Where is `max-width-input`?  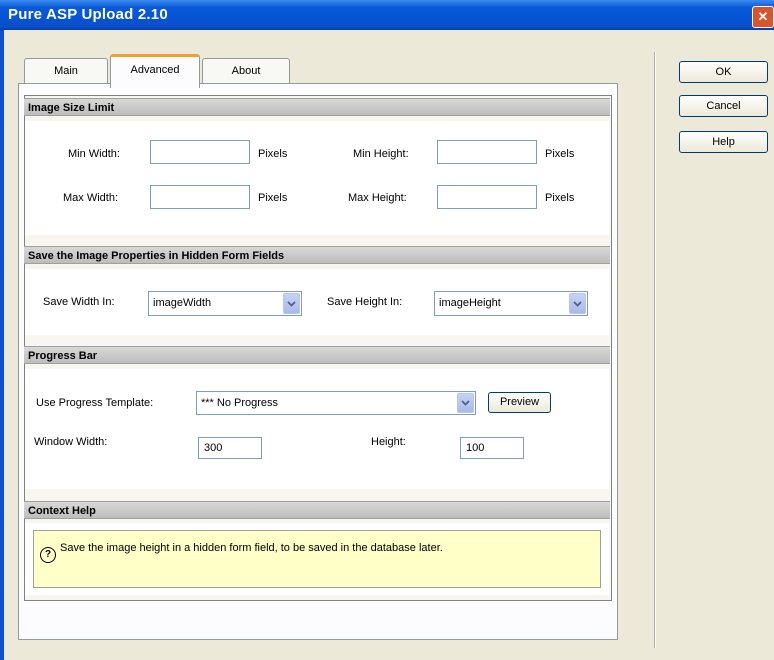
max-width-input is located at coordinates (200, 197).